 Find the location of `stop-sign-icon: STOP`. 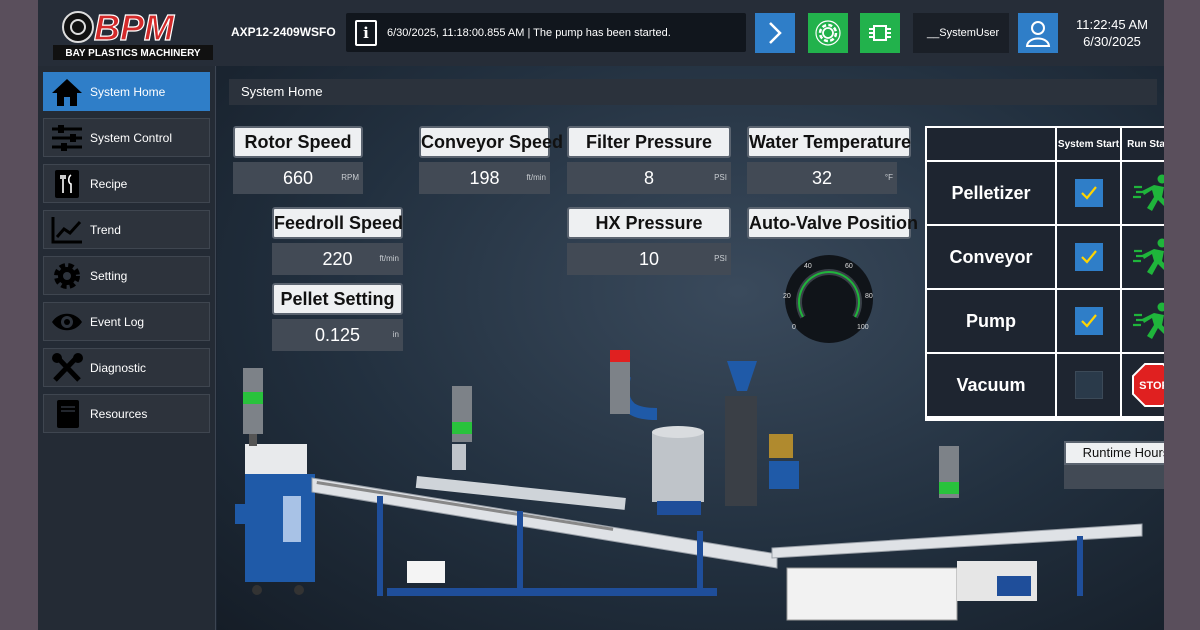

stop-sign-icon: STOP is located at coordinates (1147, 385).